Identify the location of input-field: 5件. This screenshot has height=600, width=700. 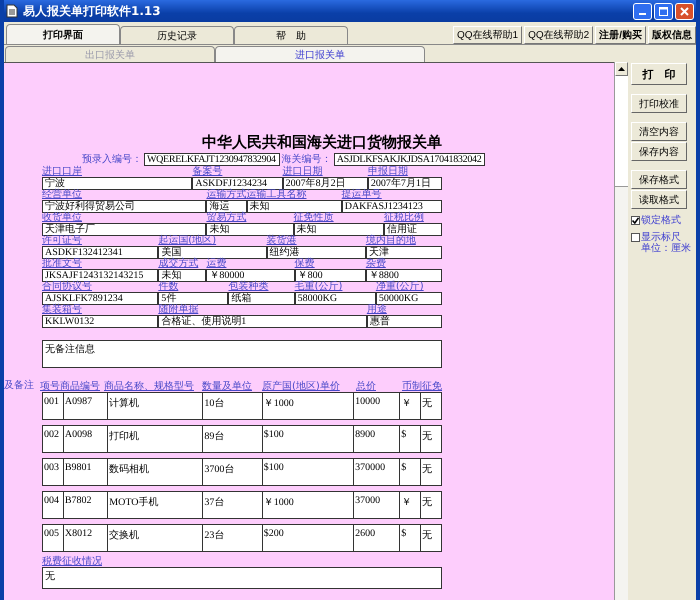
(193, 298).